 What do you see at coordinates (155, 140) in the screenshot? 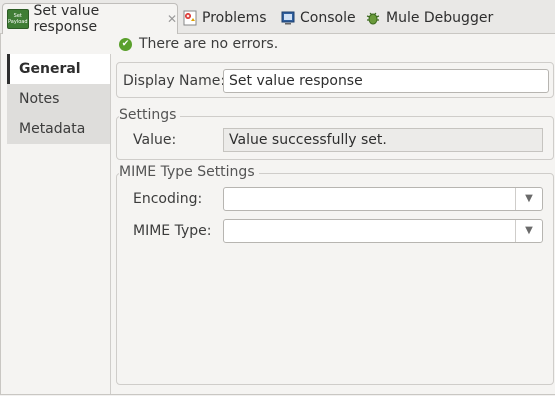
I see `value-label: Value:` at bounding box center [155, 140].